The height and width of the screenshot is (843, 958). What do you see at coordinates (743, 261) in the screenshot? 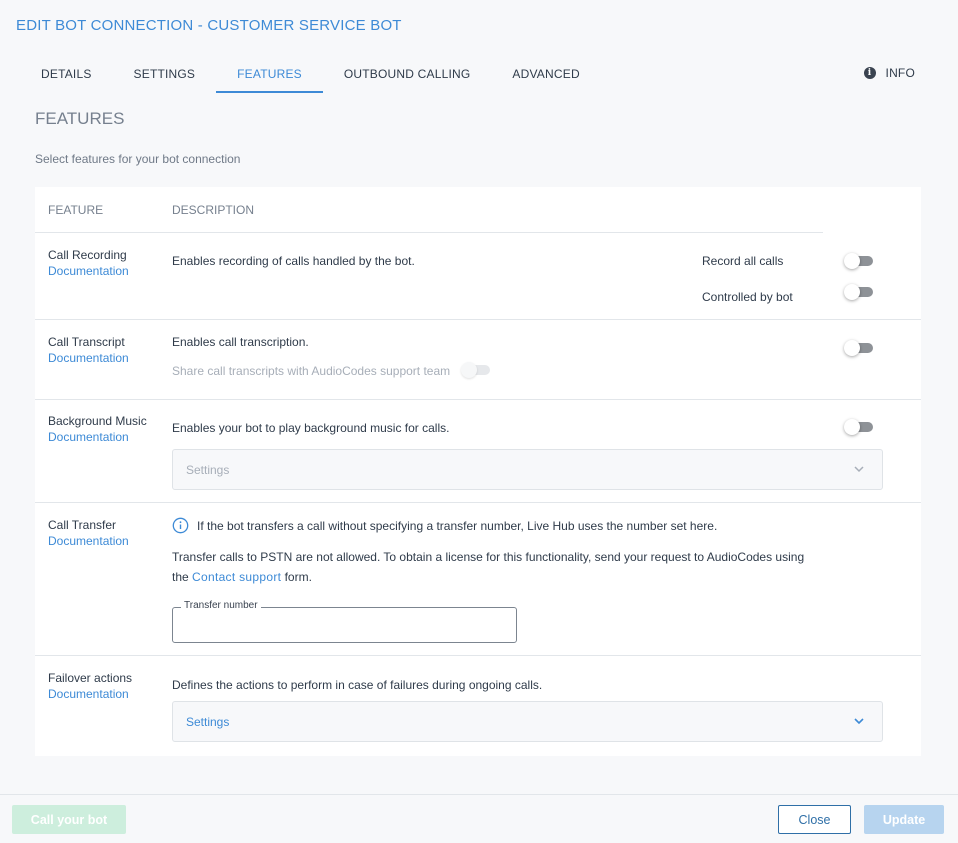
I see `record-all-calls-label: Record all calls` at bounding box center [743, 261].